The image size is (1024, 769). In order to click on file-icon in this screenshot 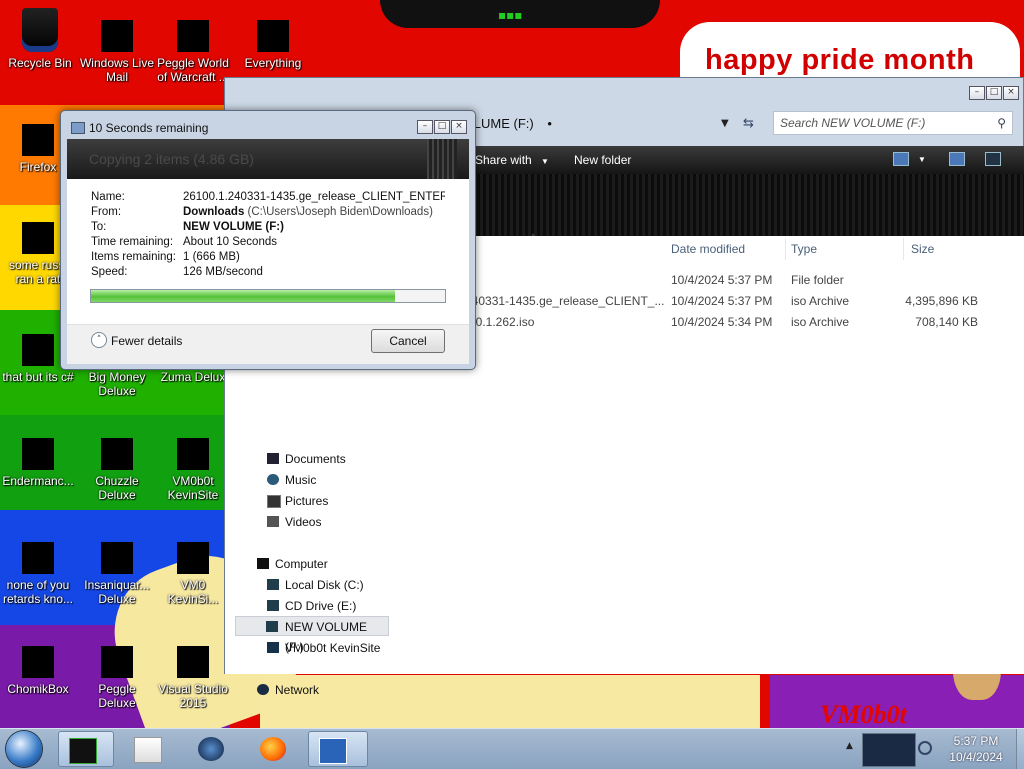, I will do `click(38, 238)`.